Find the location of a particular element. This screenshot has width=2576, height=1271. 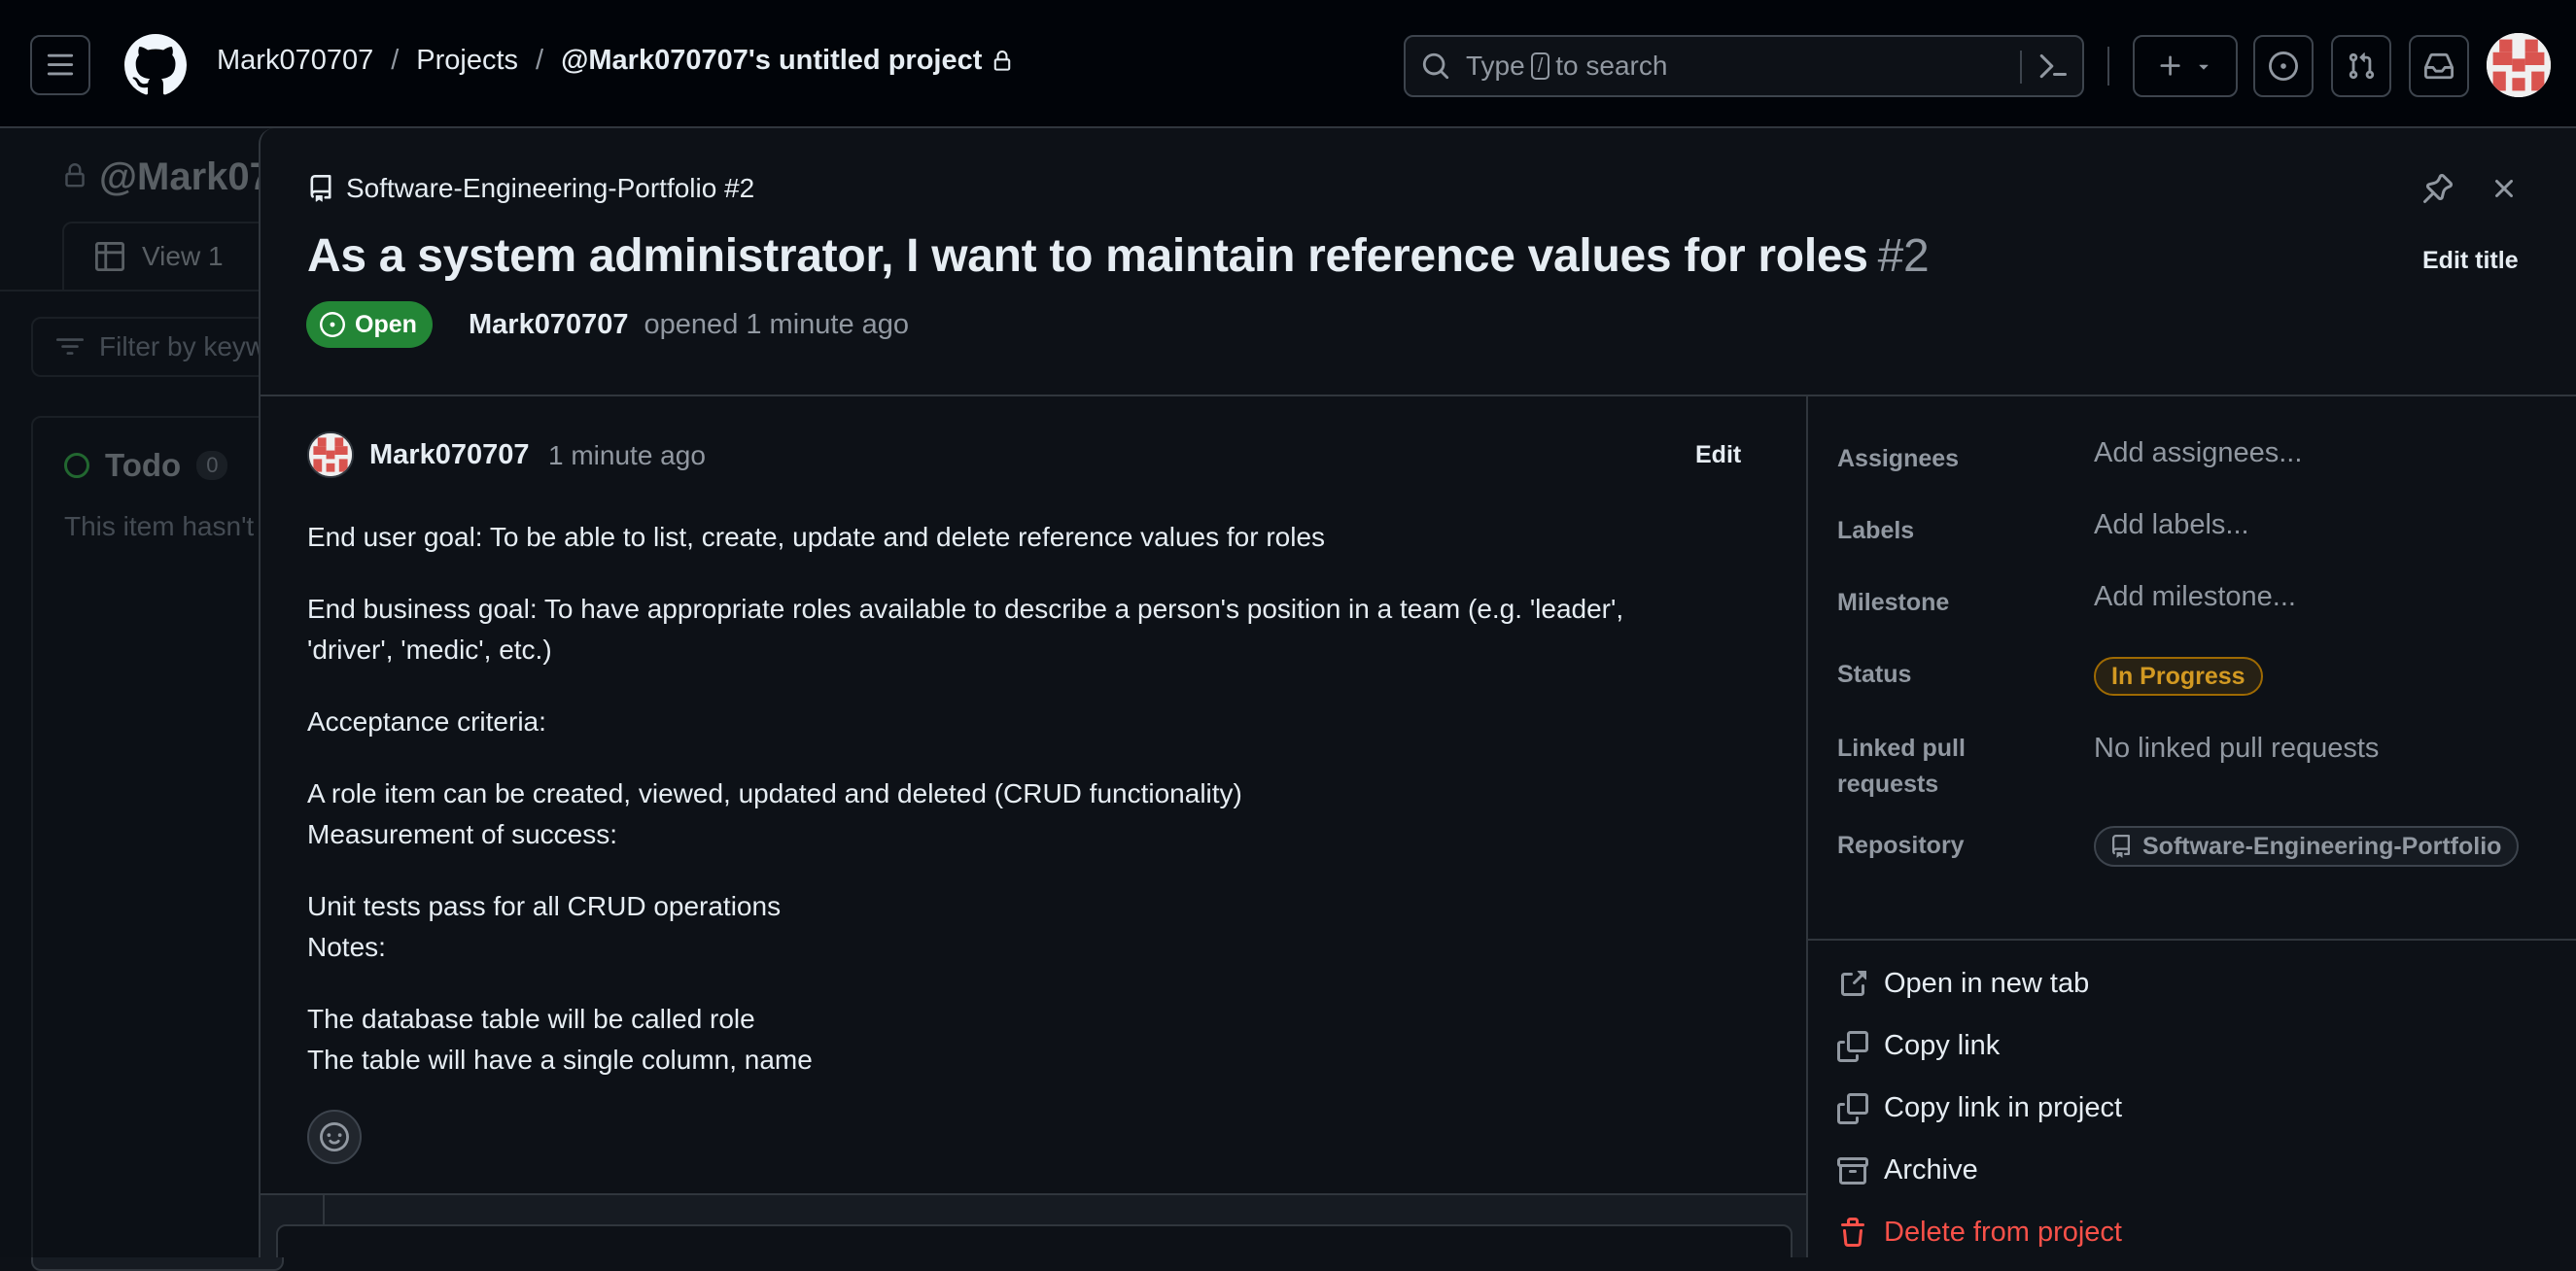

linked-label-line: Linked pull is located at coordinates (1901, 748).